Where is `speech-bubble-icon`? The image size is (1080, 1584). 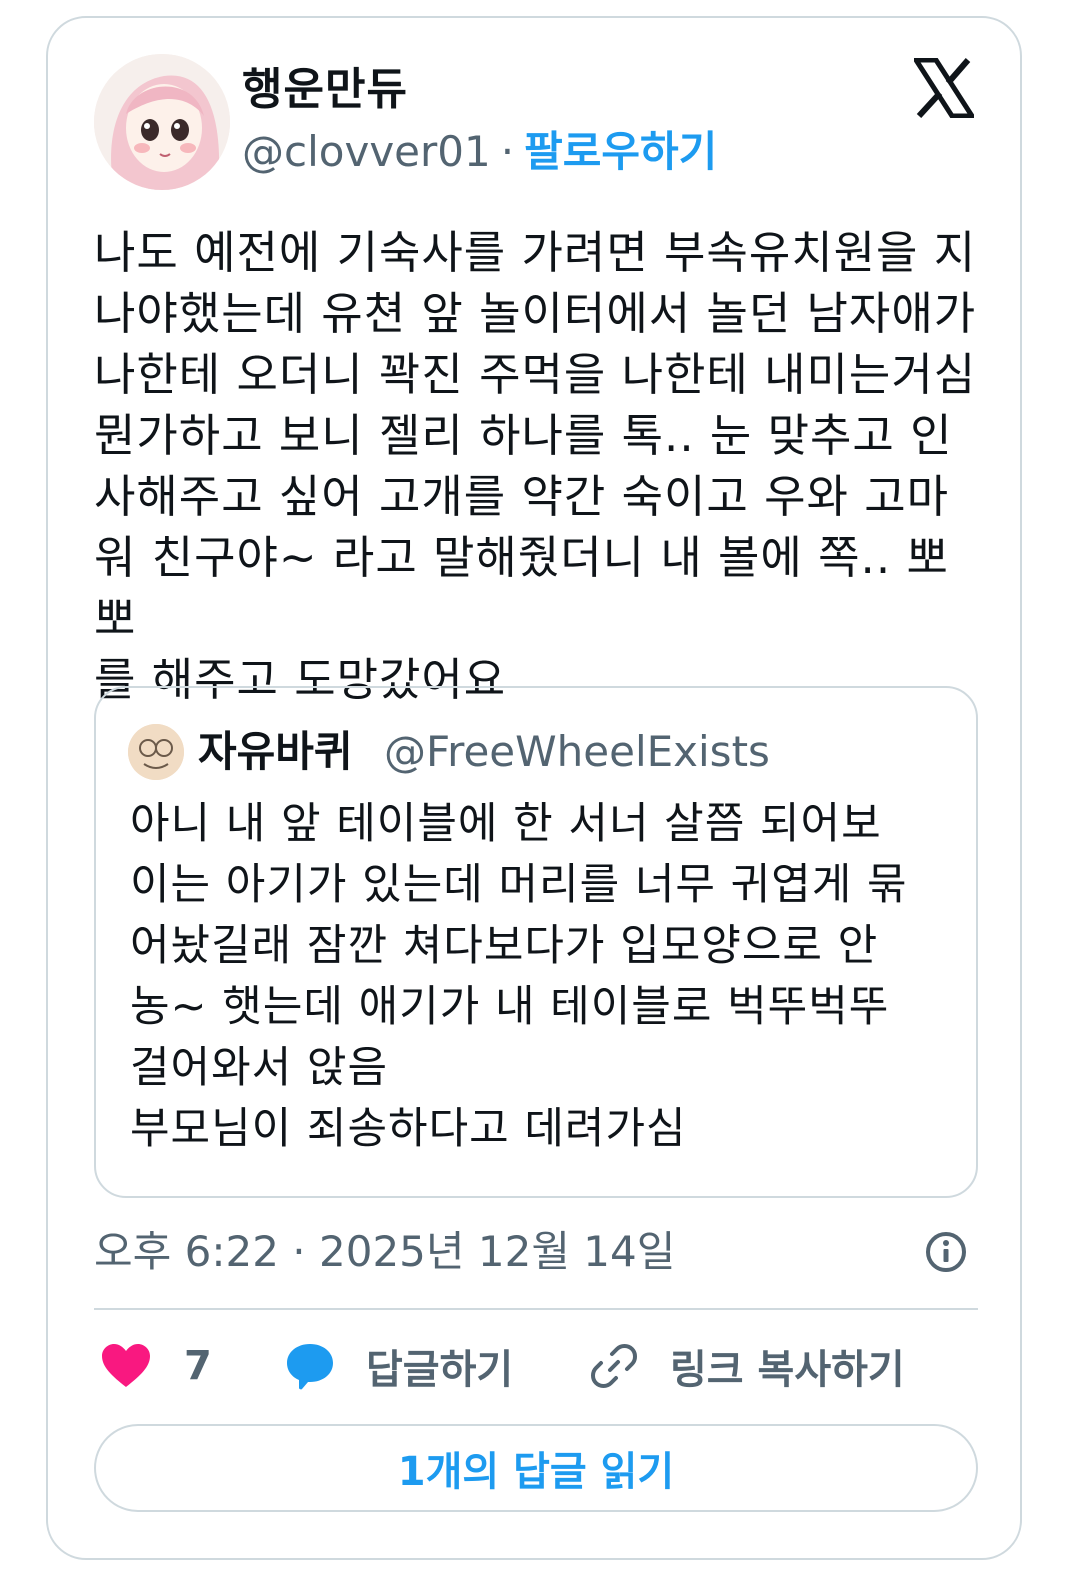 speech-bubble-icon is located at coordinates (310, 1367).